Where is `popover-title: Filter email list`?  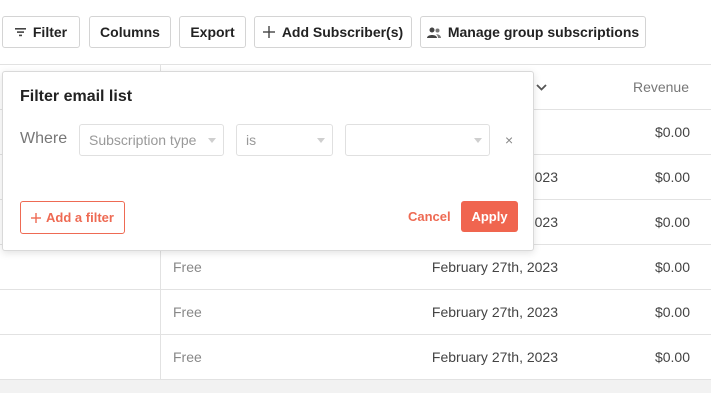
popover-title: Filter email list is located at coordinates (76, 96).